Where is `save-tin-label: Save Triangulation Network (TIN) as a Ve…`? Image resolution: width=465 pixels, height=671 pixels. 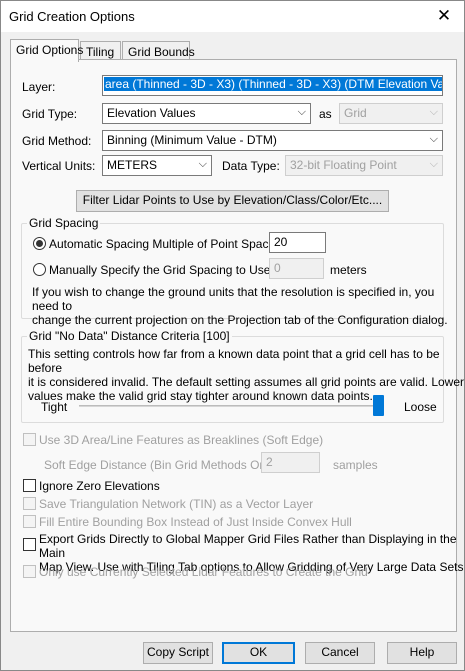
save-tin-label: Save Triangulation Network (TIN) as a Ve… is located at coordinates (176, 504).